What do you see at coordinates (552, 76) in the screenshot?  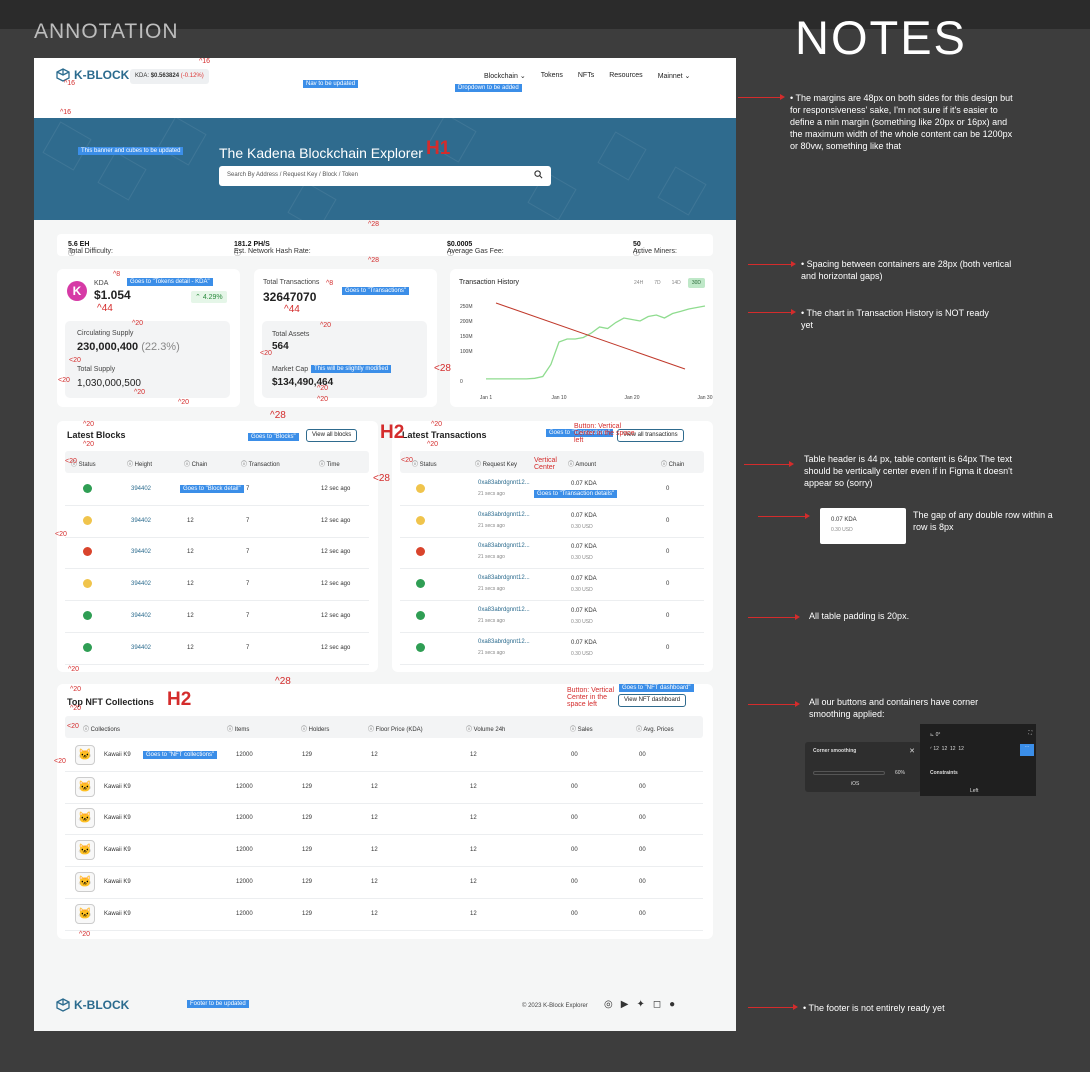 I see `nav-tokens: Tokens` at bounding box center [552, 76].